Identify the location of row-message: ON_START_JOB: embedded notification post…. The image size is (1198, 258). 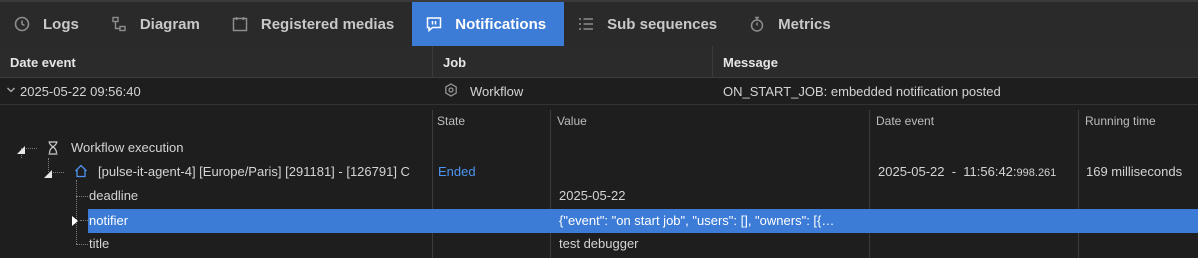
(862, 91).